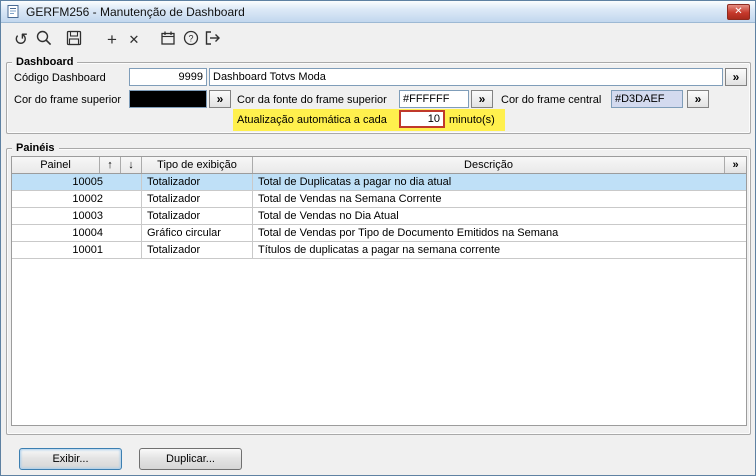 Image resolution: width=756 pixels, height=476 pixels. Describe the element at coordinates (197, 165) in the screenshot. I see `column-header-tipo: Tipo de exibição` at that location.